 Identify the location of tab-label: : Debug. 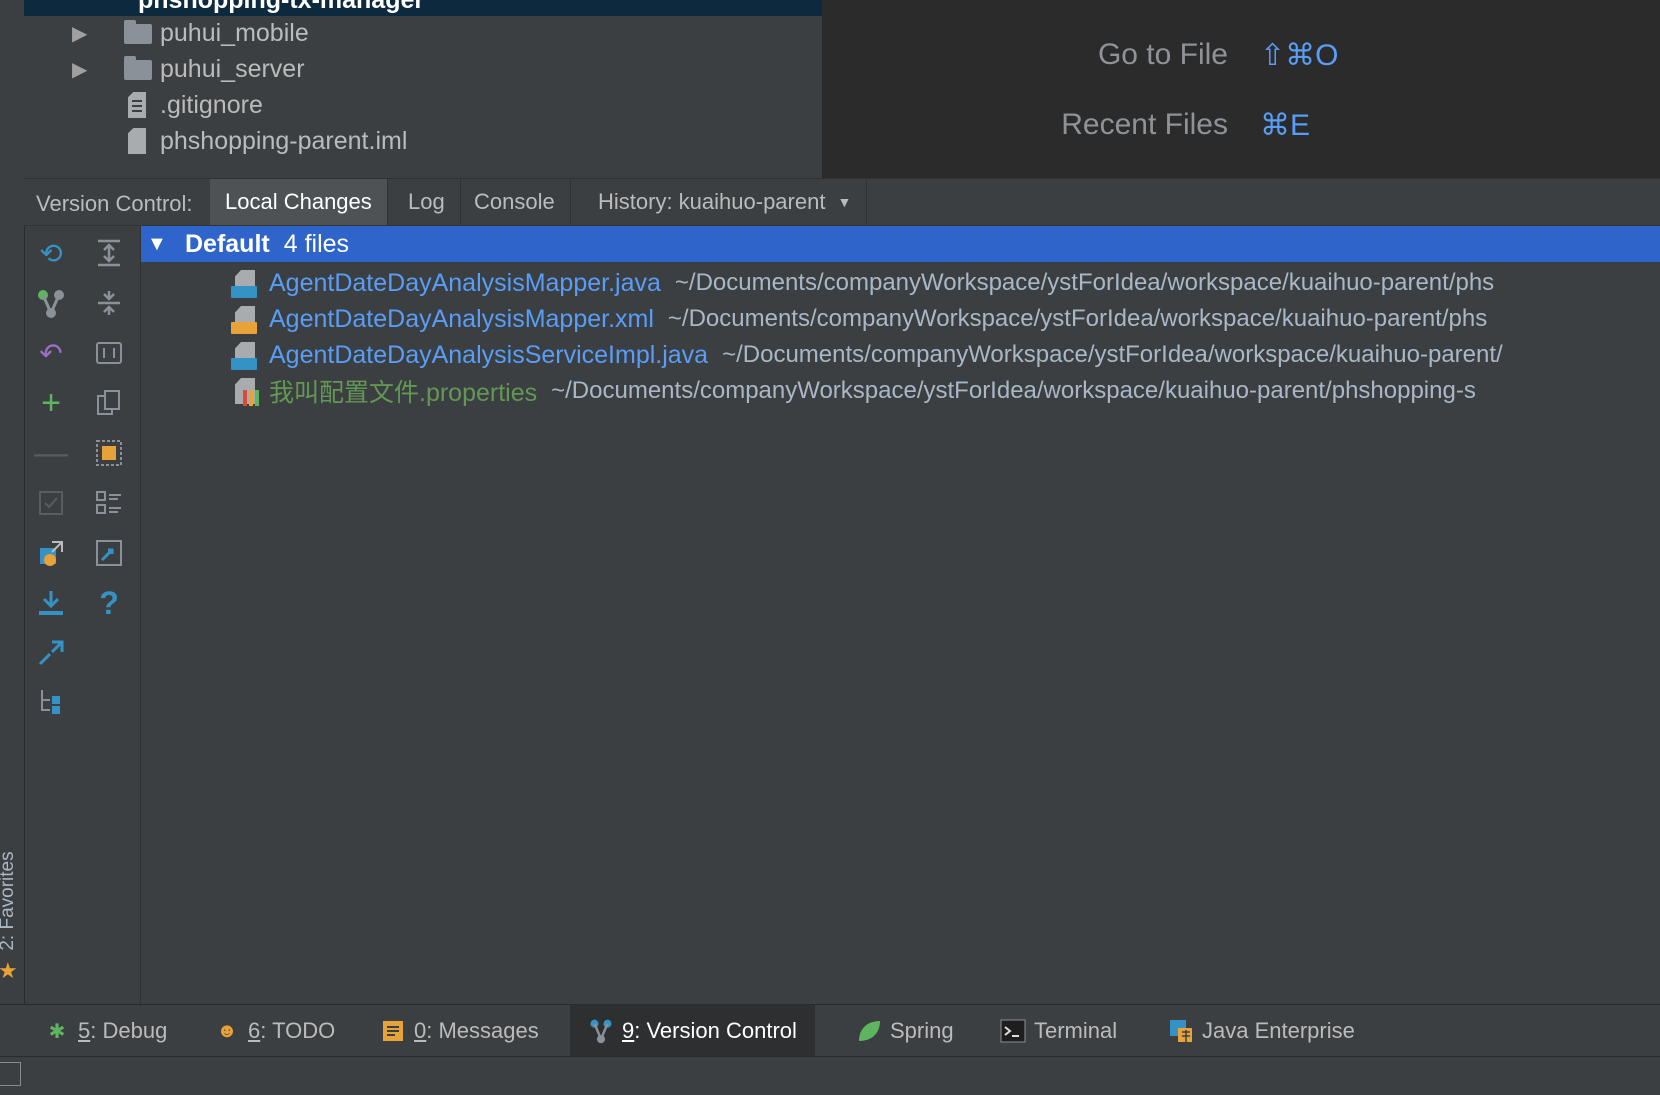
(129, 1030).